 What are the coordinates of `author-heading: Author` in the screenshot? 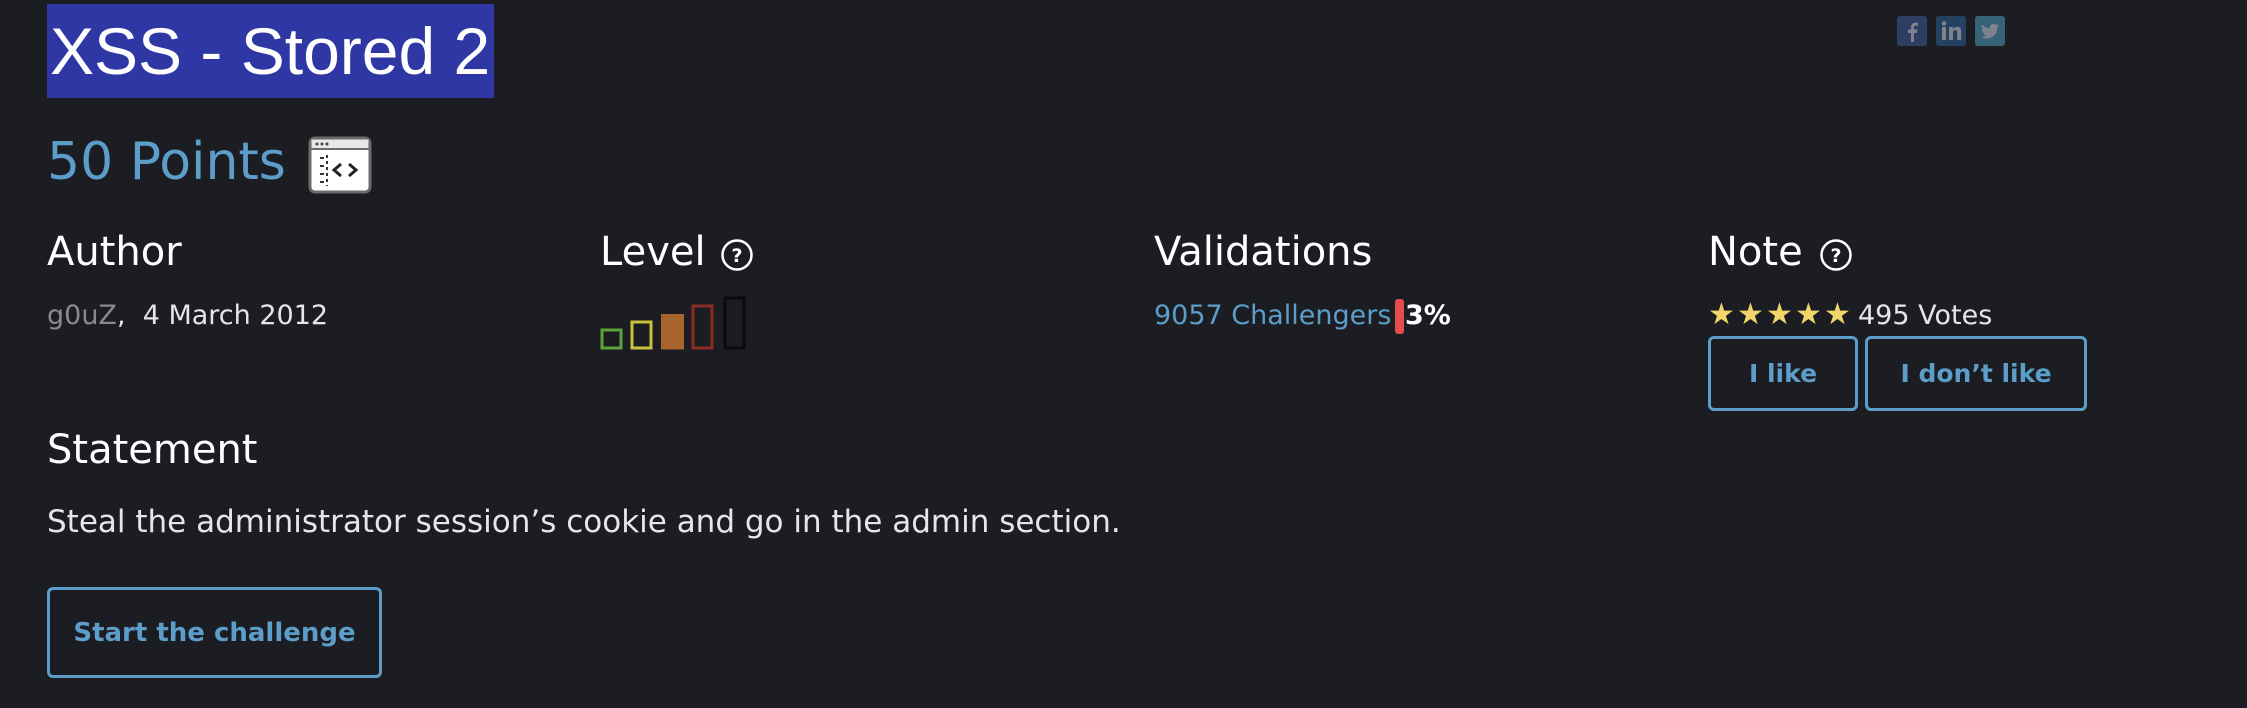 It's located at (114, 252).